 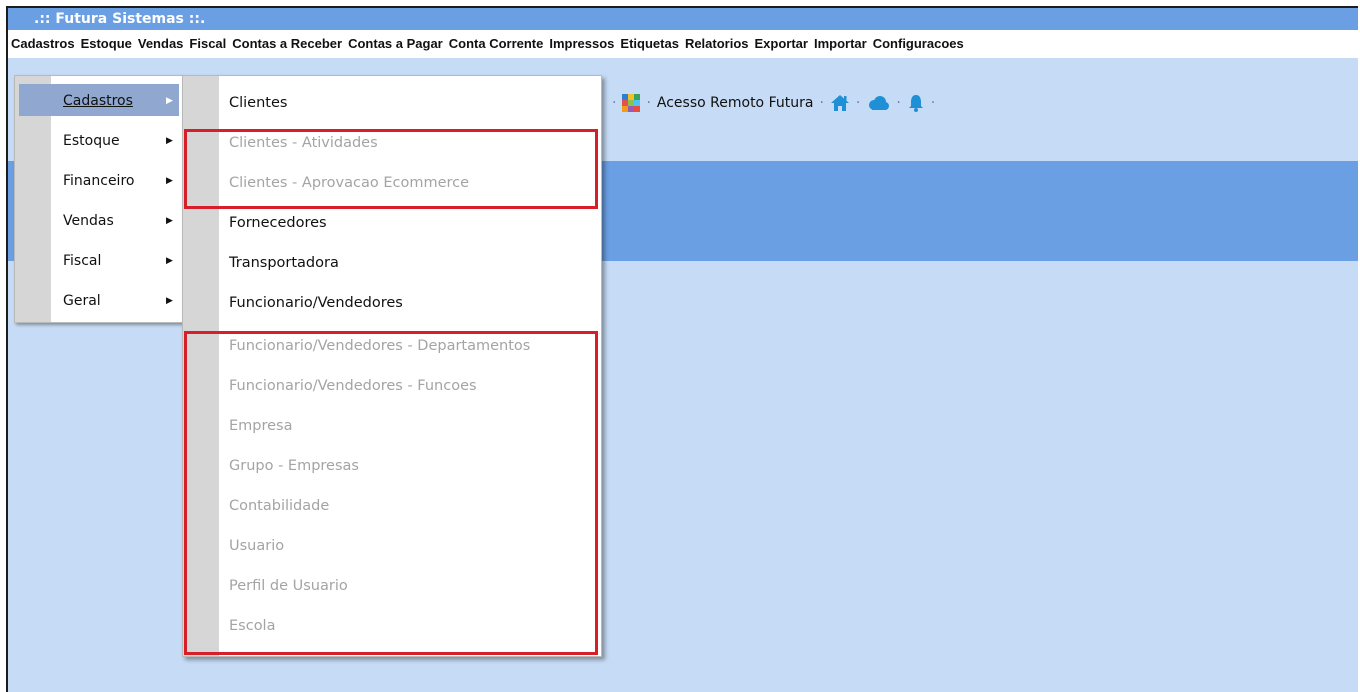 I want to click on highlight-box-disabled-items, so click(x=391, y=493).